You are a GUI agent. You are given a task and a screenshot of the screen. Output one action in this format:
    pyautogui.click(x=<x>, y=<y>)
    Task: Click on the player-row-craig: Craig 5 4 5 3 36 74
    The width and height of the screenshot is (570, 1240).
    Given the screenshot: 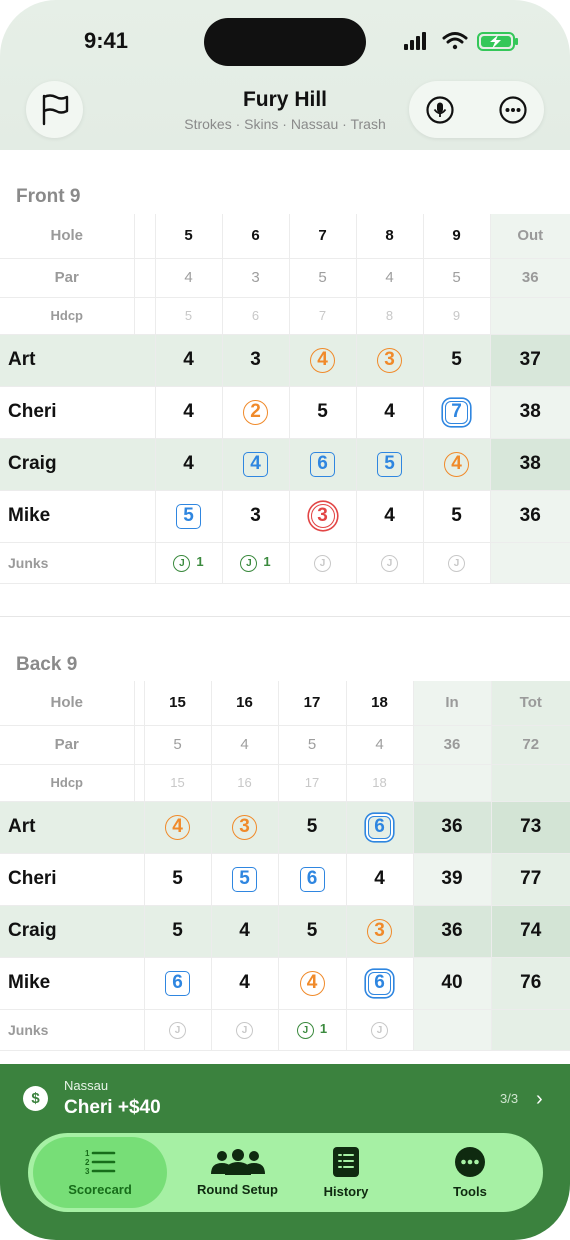 What is the action you would take?
    pyautogui.click(x=285, y=931)
    